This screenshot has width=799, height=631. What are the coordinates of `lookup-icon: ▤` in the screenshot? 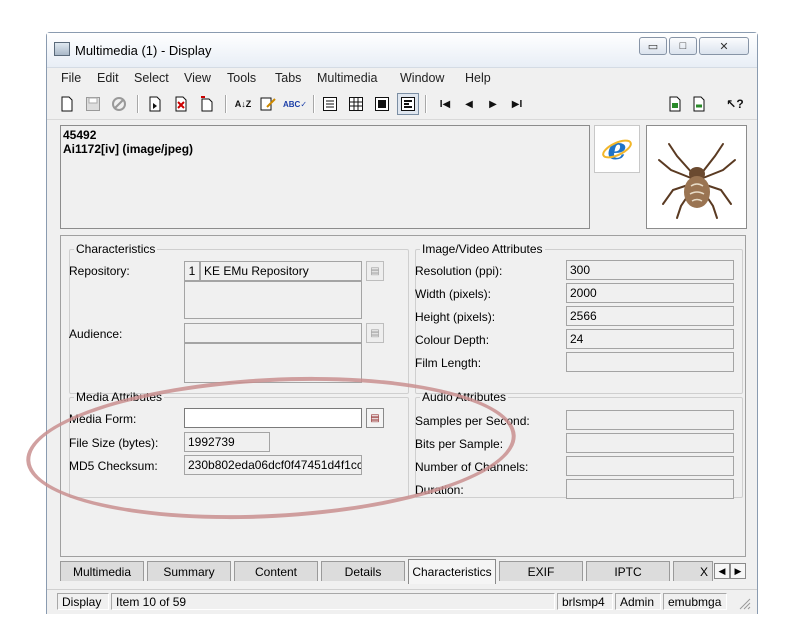 It's located at (375, 333).